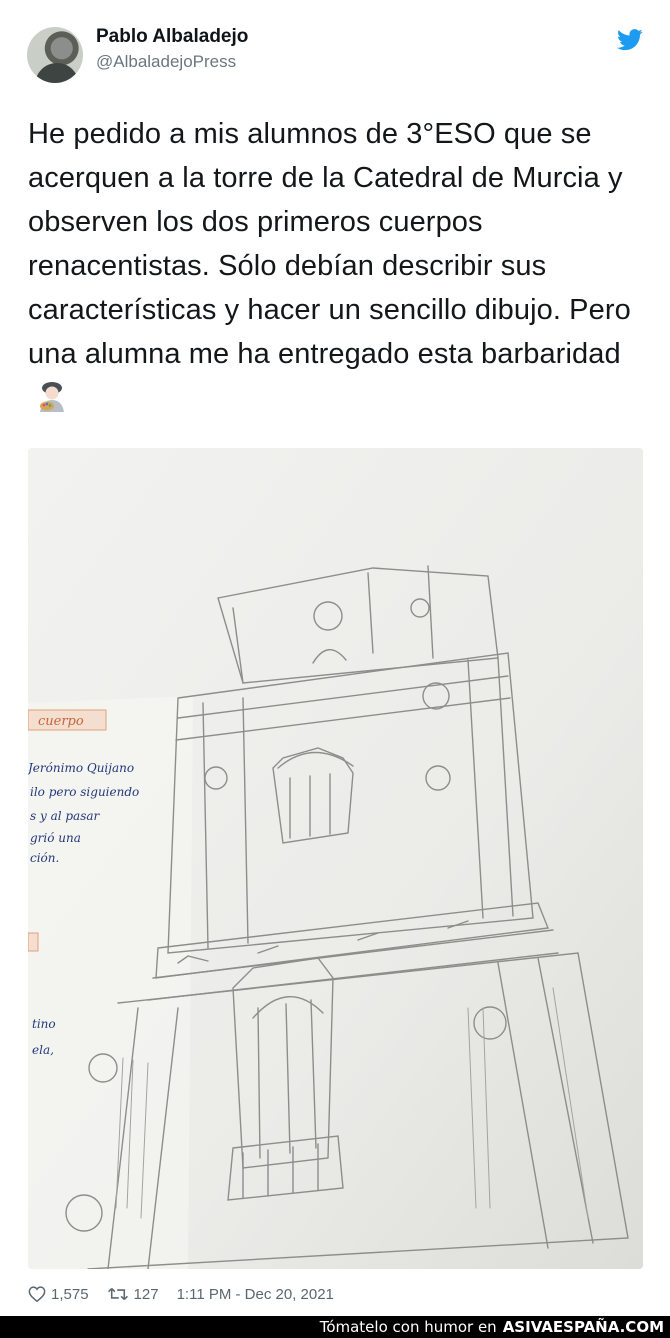 This screenshot has width=670, height=1338. What do you see at coordinates (84, 792) in the screenshot?
I see `note-line: ilo pero siguiendo` at bounding box center [84, 792].